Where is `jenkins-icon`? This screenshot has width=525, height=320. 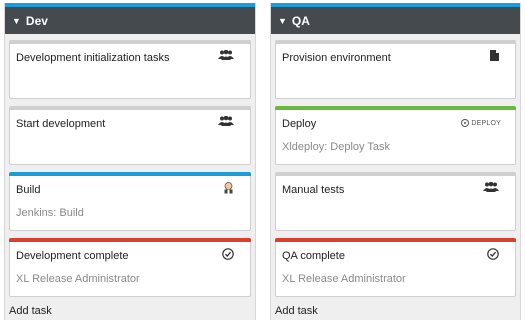 jenkins-icon is located at coordinates (228, 188).